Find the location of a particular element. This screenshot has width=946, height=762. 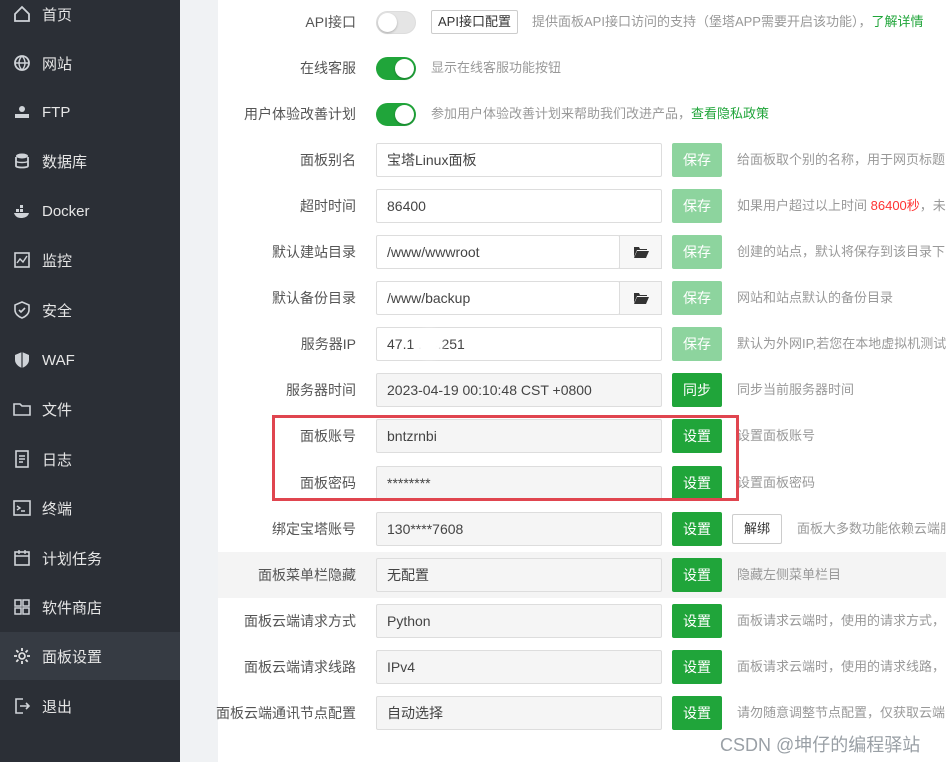

sidebar-item-home: 首页 is located at coordinates (90, 19).